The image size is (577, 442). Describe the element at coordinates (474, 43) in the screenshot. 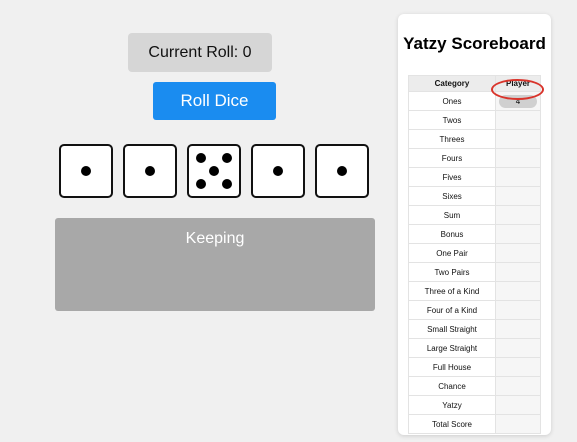

I see `scoreboard-title: Yatzy Scoreboard` at that location.